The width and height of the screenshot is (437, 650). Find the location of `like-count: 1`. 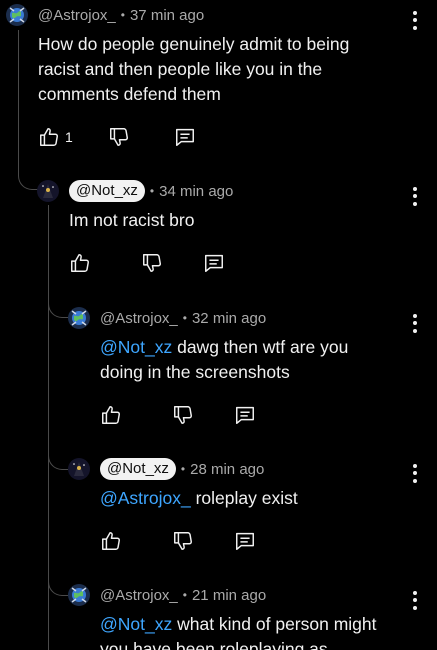

like-count: 1 is located at coordinates (69, 137).